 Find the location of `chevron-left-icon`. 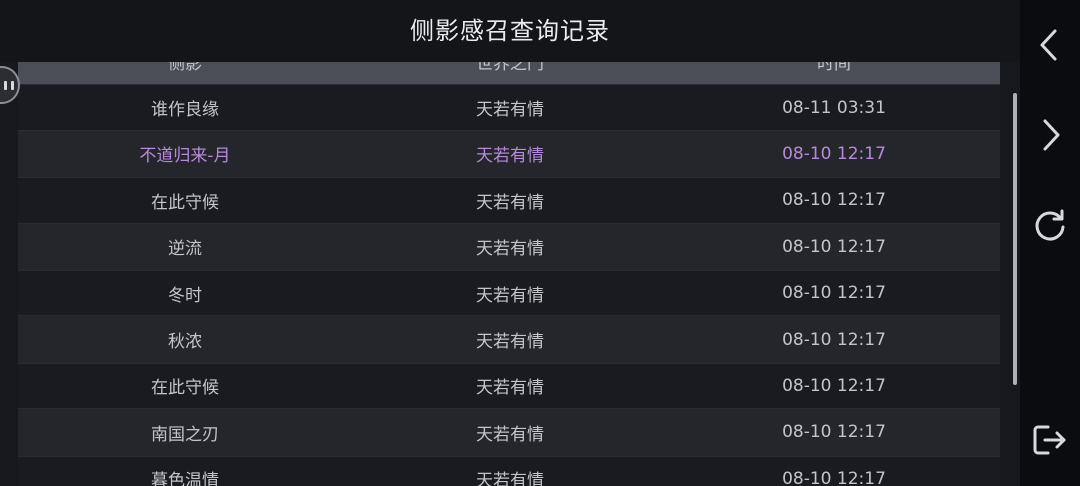

chevron-left-icon is located at coordinates (1048, 45).